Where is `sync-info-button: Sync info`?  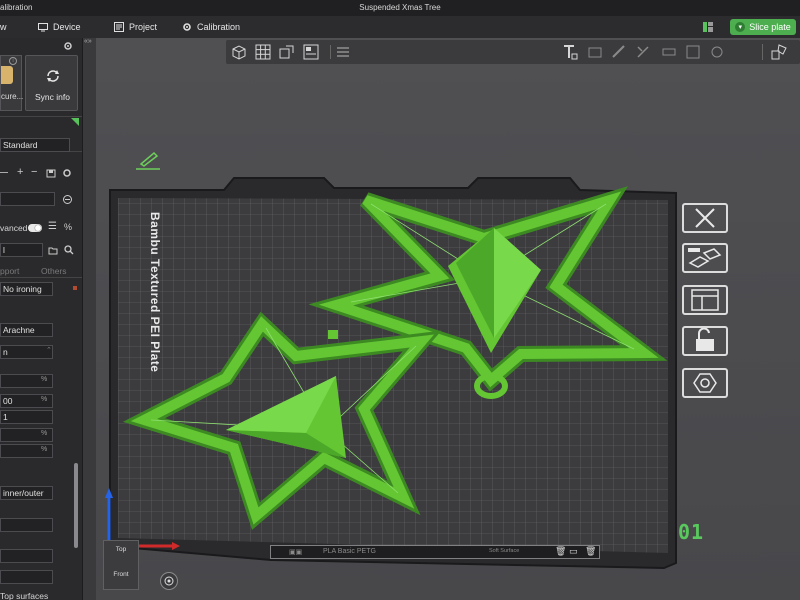 sync-info-button: Sync info is located at coordinates (51, 83).